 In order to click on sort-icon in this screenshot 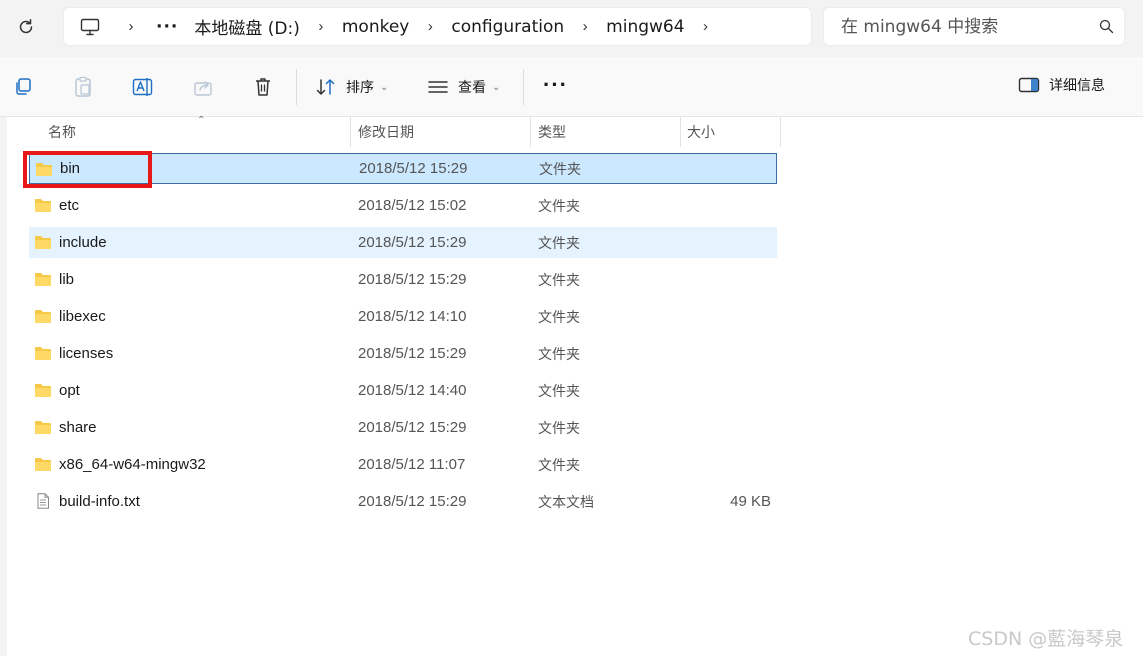, I will do `click(325, 87)`.